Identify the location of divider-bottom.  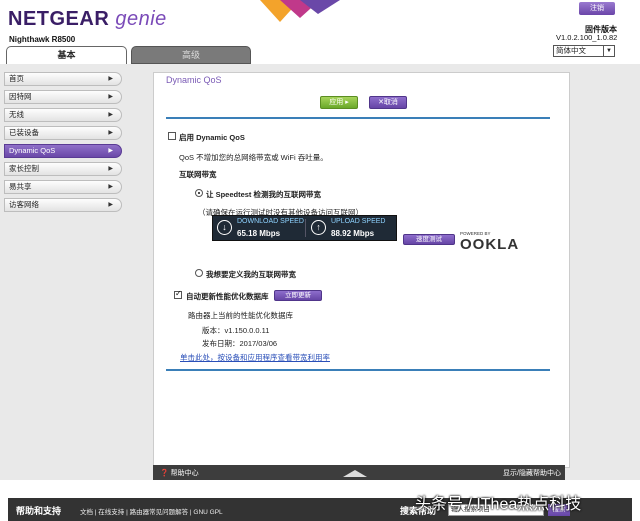
(358, 370).